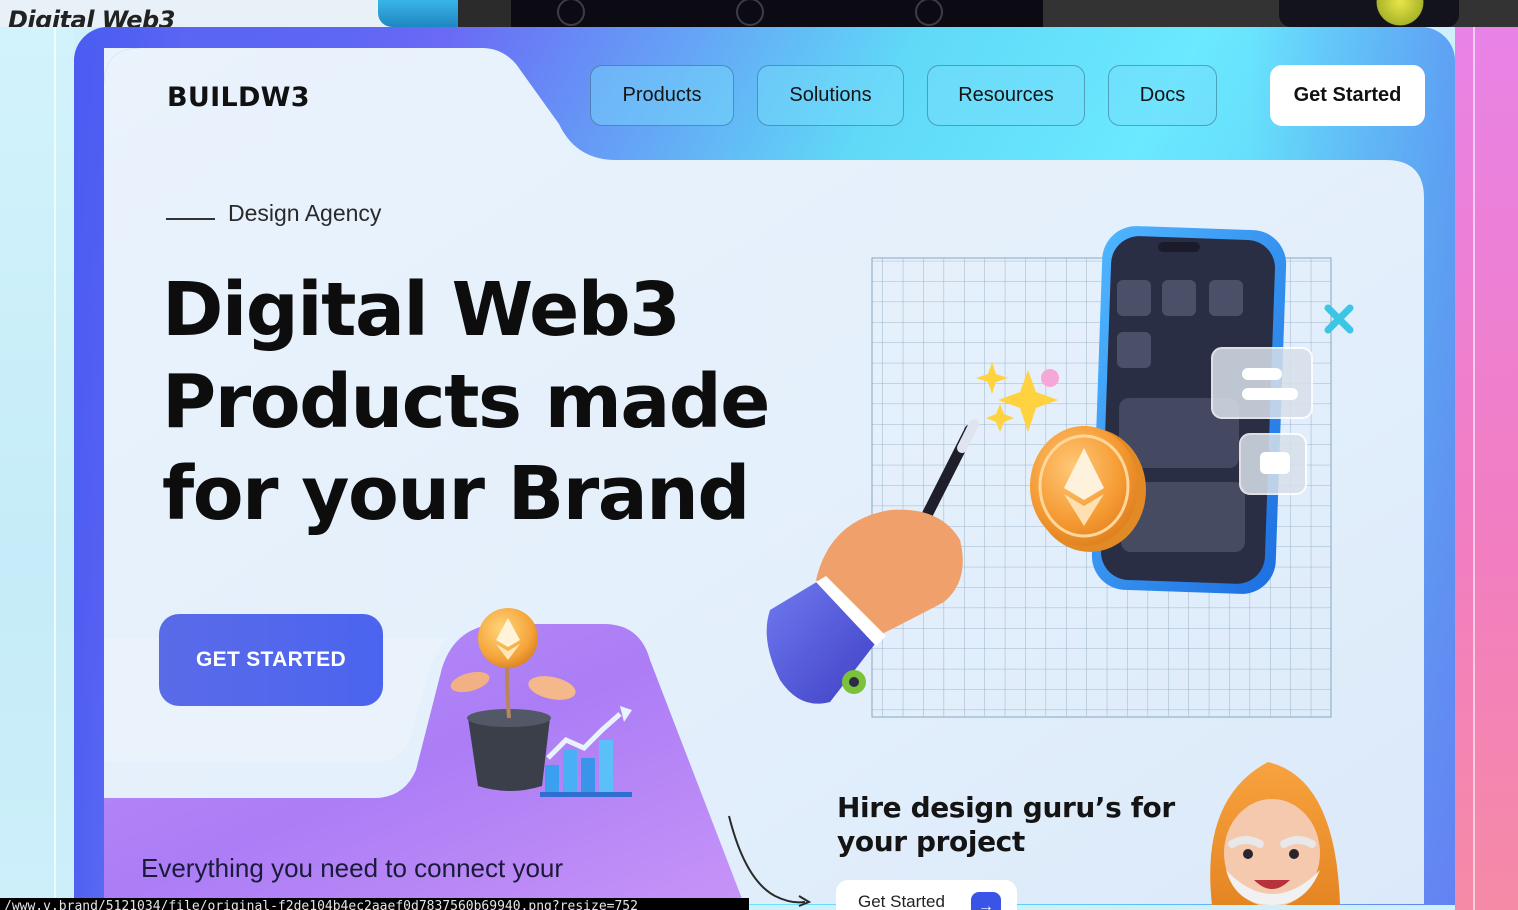 The image size is (1518, 910). What do you see at coordinates (295, 310) in the screenshot?
I see `hero-title-word-digital: Digital` at bounding box center [295, 310].